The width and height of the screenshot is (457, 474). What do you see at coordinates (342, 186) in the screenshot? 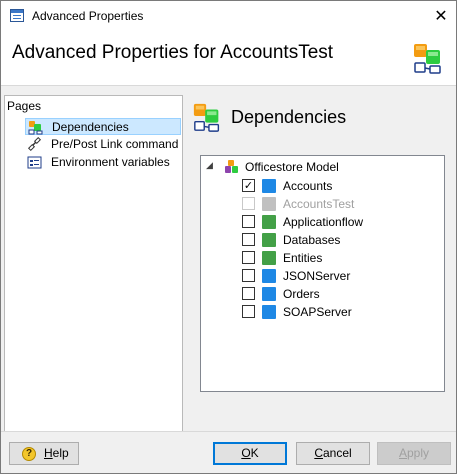
I see `tree-item-accounts: ✓ Accounts` at bounding box center [342, 186].